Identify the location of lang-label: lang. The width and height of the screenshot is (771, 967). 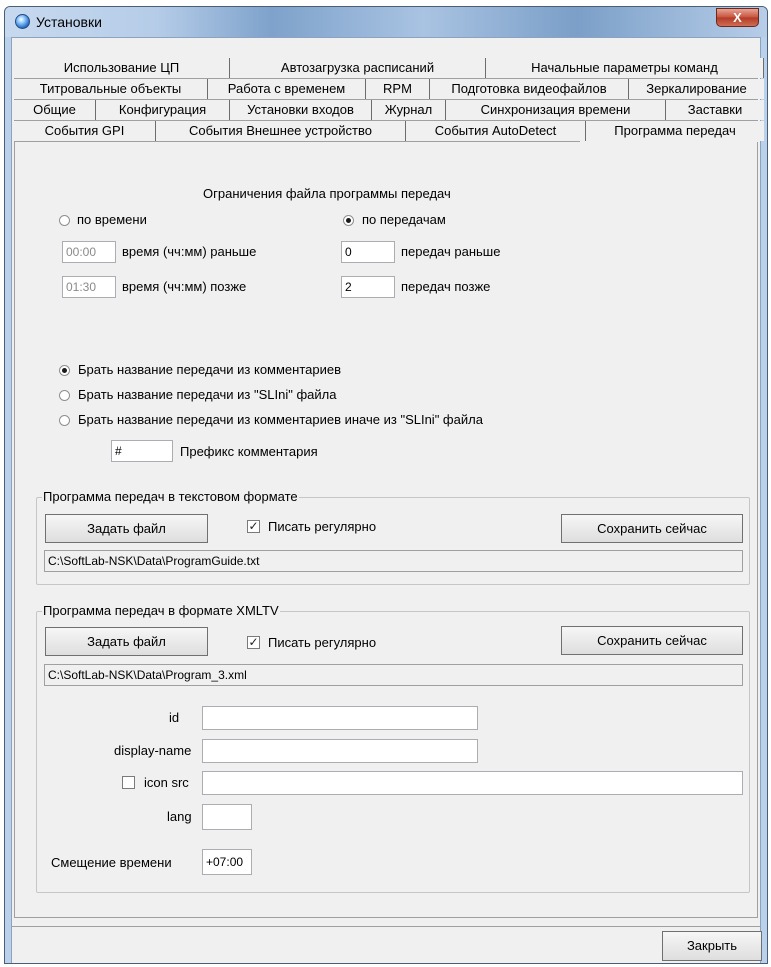
(179, 816).